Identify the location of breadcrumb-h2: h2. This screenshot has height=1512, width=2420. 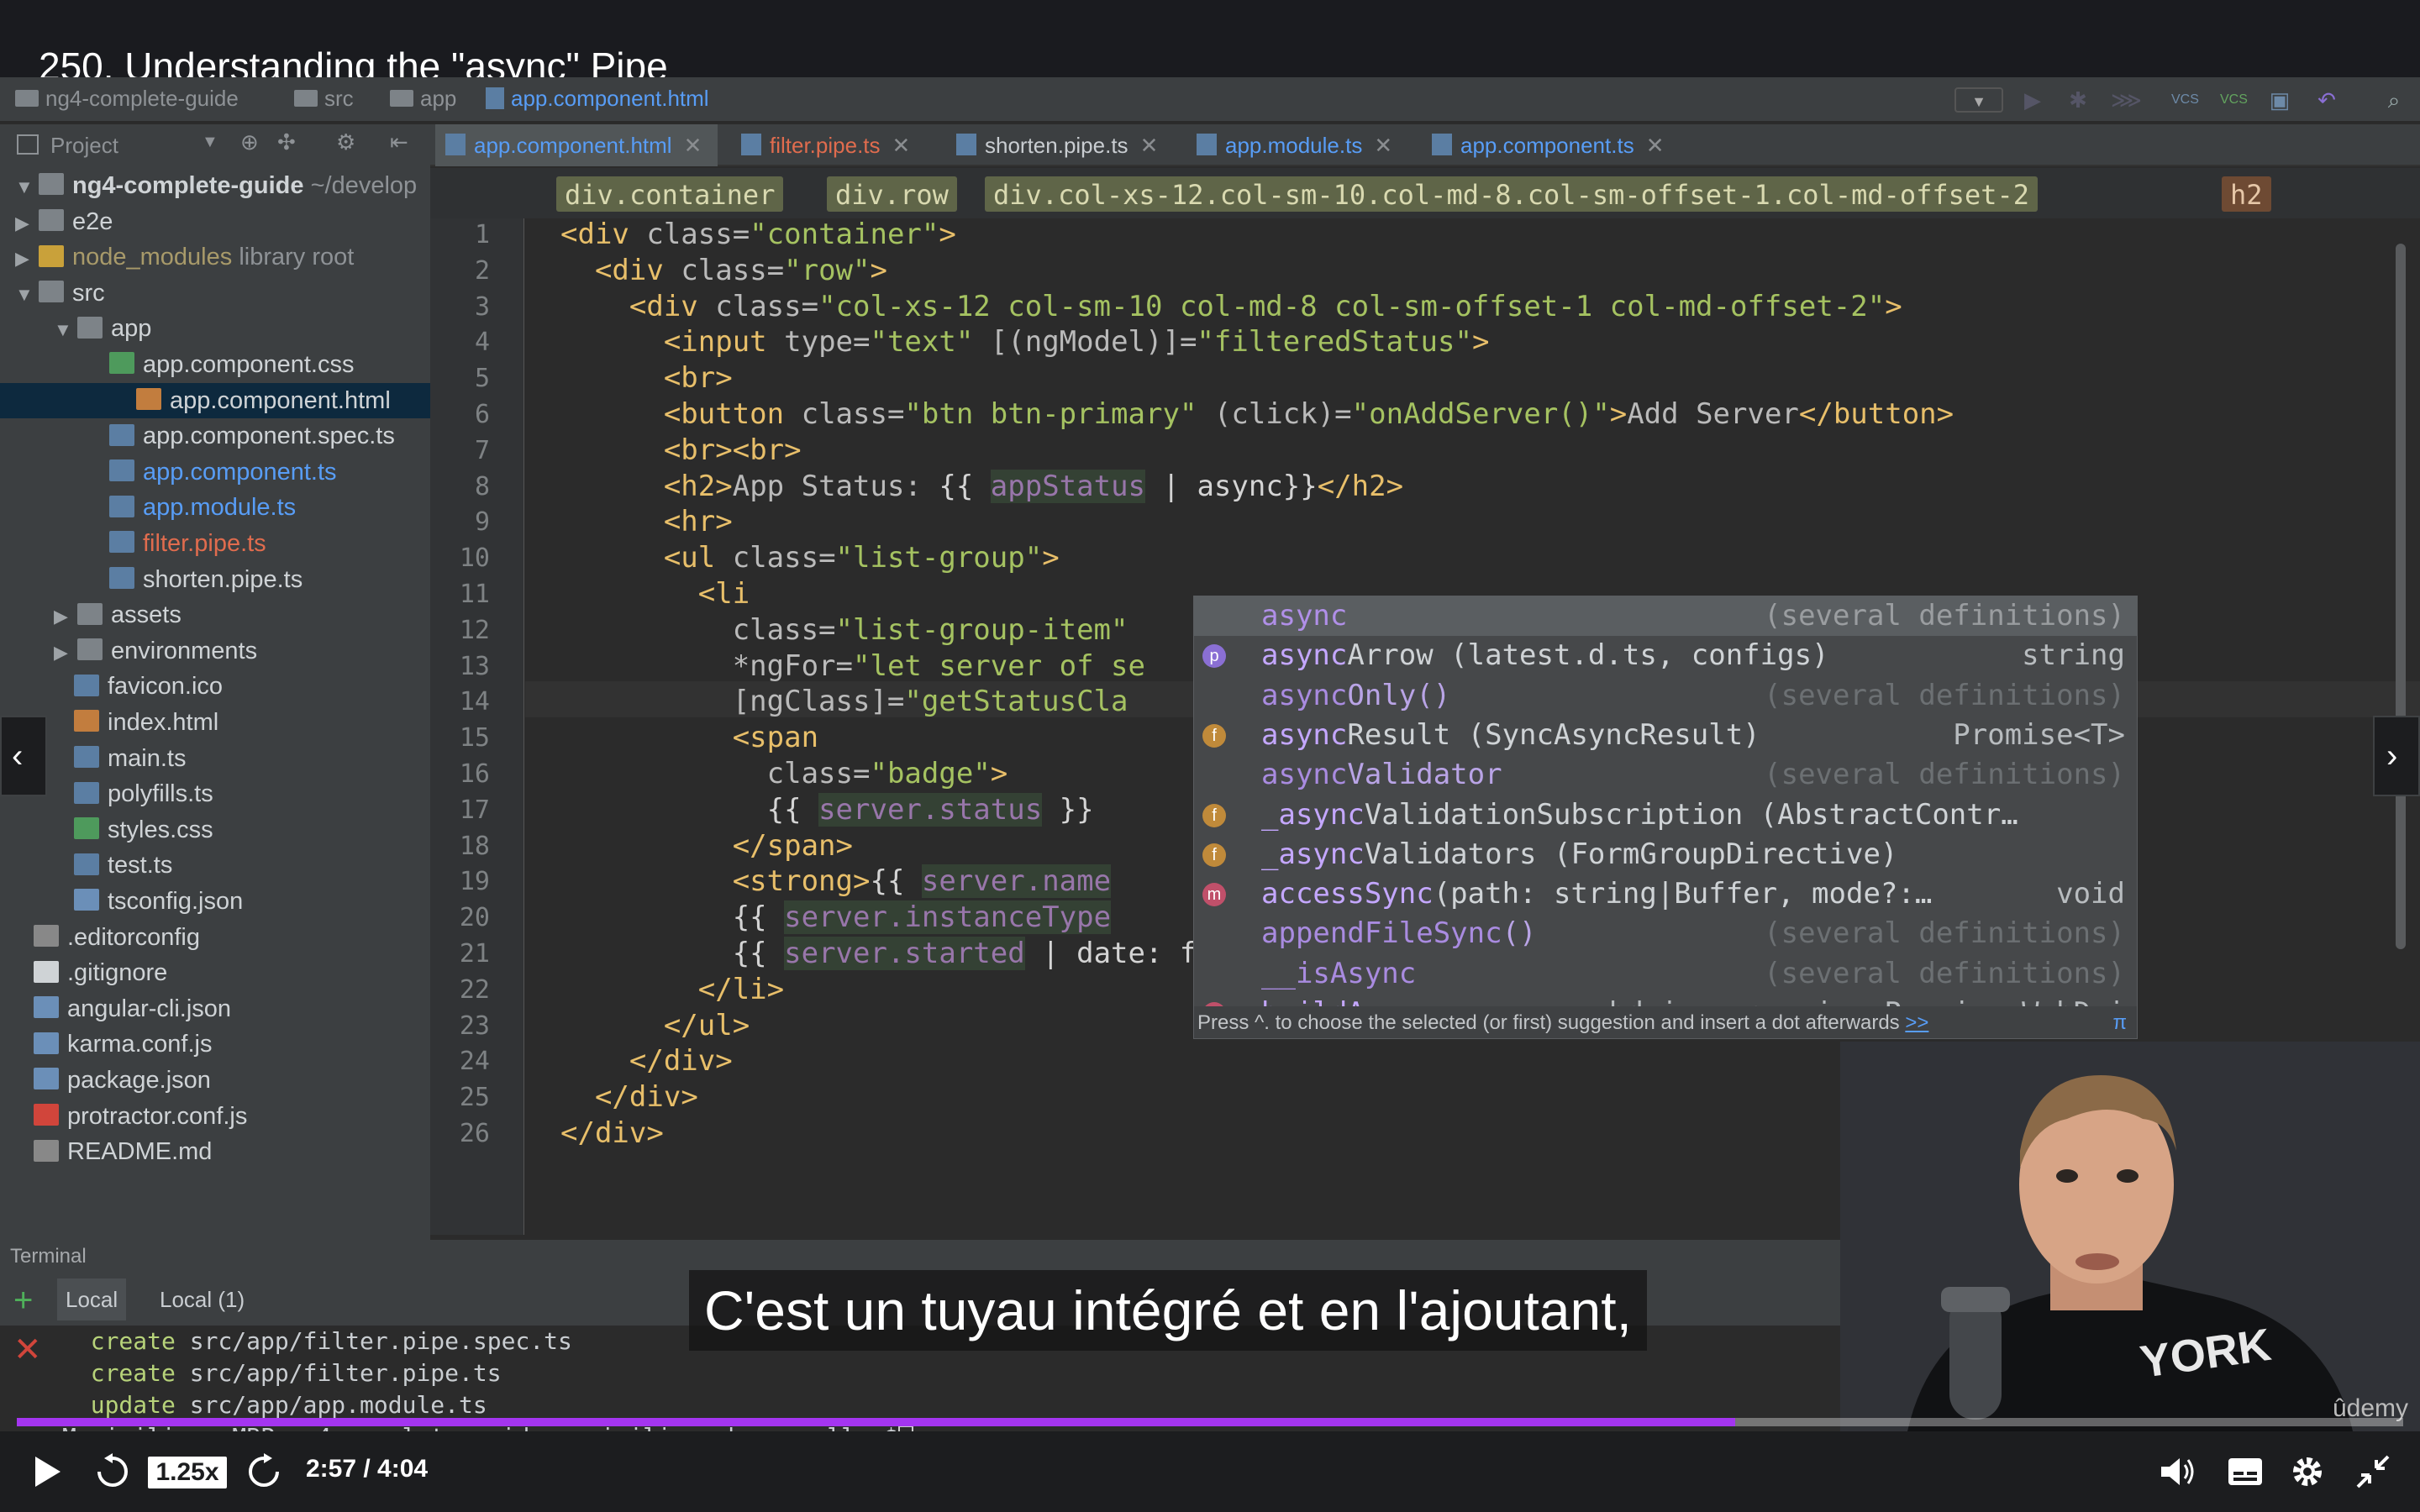
(2246, 194).